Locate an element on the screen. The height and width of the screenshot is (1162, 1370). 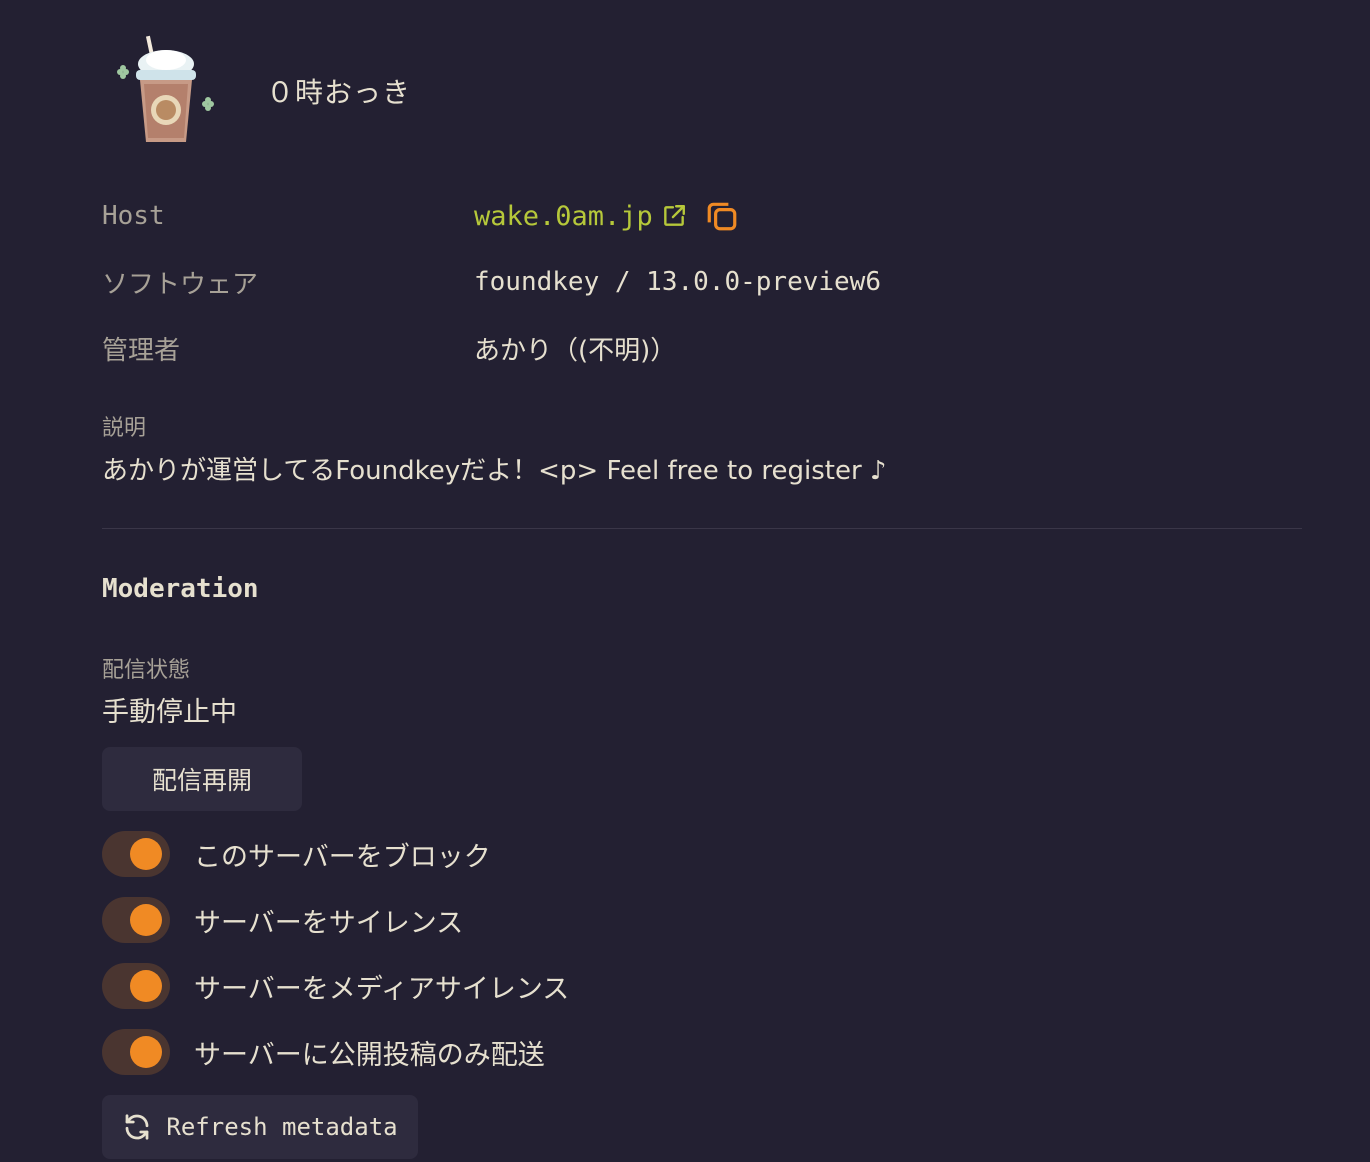
software-row: ソフトウェア foundkey / 13.0.0-preview6 is located at coordinates (491, 282).